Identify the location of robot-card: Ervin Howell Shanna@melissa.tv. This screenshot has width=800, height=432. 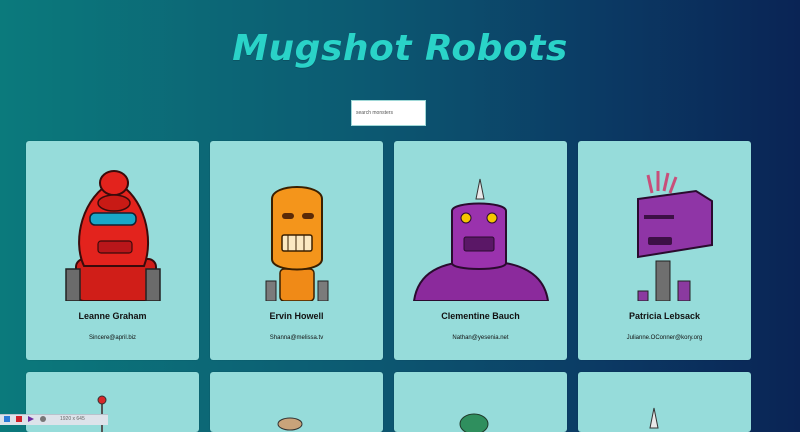
(296, 250).